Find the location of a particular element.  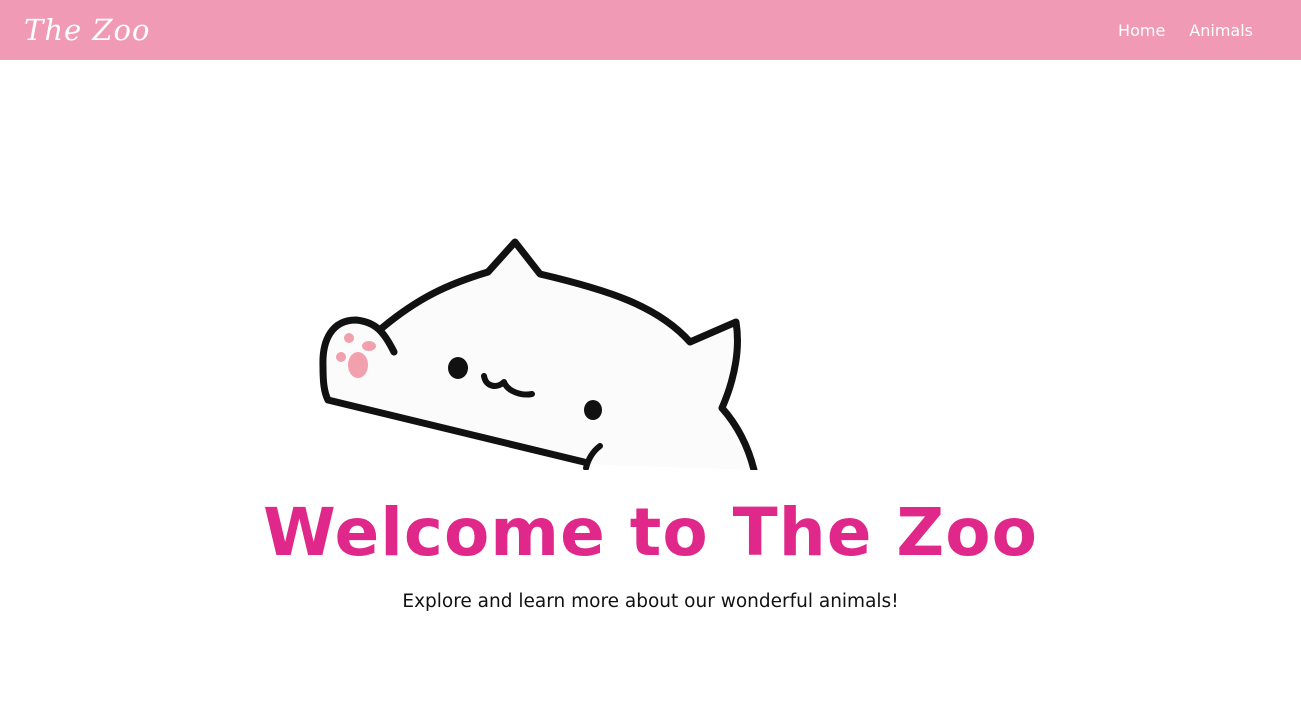

waving-cat-illustration is located at coordinates (538, 354).